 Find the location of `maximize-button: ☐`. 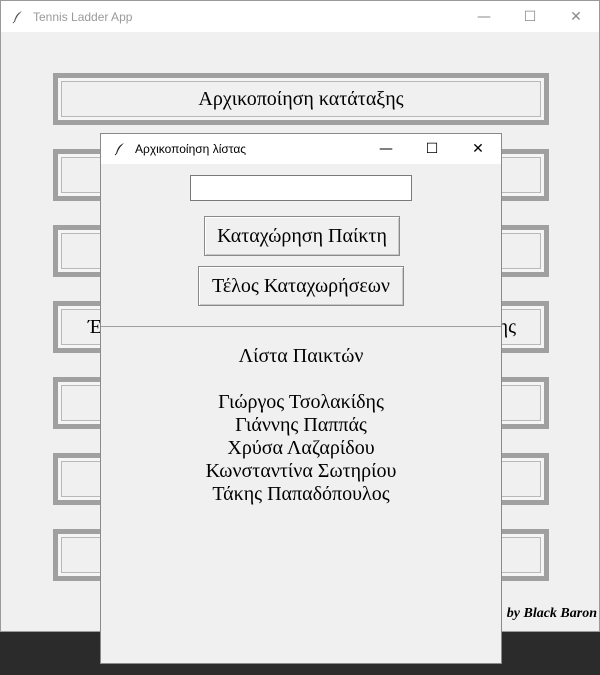

maximize-button: ☐ is located at coordinates (530, 16).